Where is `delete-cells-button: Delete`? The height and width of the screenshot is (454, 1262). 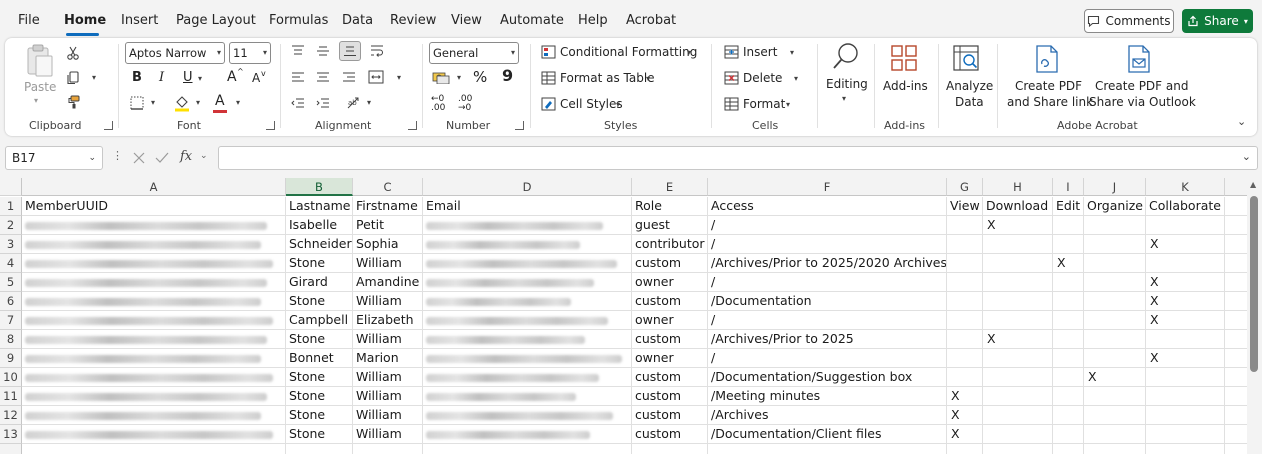
delete-cells-button: Delete is located at coordinates (762, 78).